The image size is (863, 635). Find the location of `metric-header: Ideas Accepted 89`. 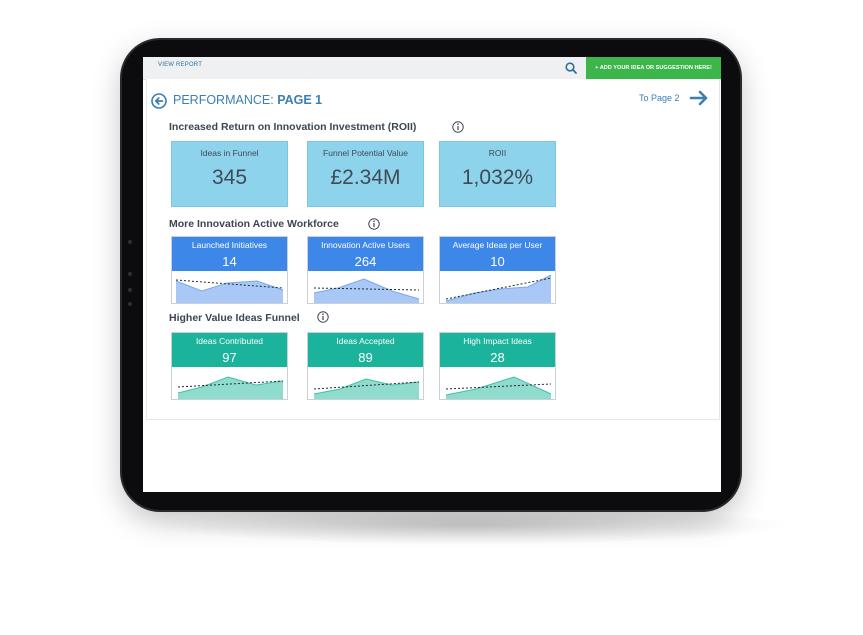

metric-header: Ideas Accepted 89 is located at coordinates (365, 350).